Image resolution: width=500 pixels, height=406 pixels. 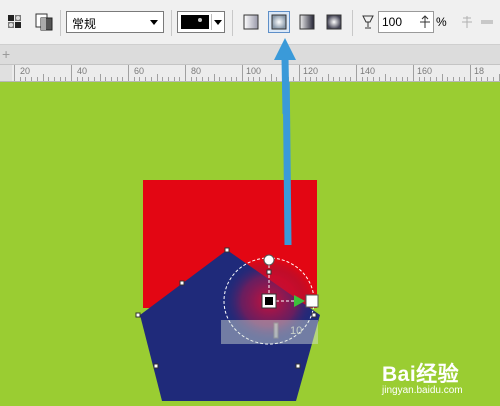 What do you see at coordinates (285, 76) in the screenshot?
I see `tutorial-arrow-head` at bounding box center [285, 76].